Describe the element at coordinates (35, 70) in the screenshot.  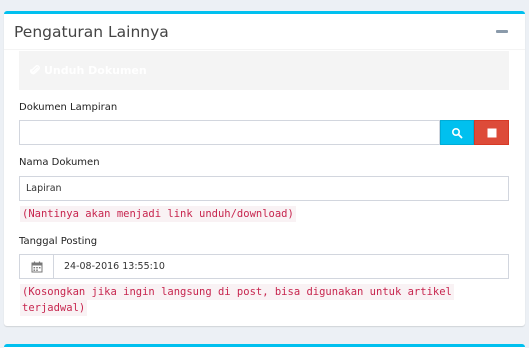
I see `paperclip-icon` at that location.